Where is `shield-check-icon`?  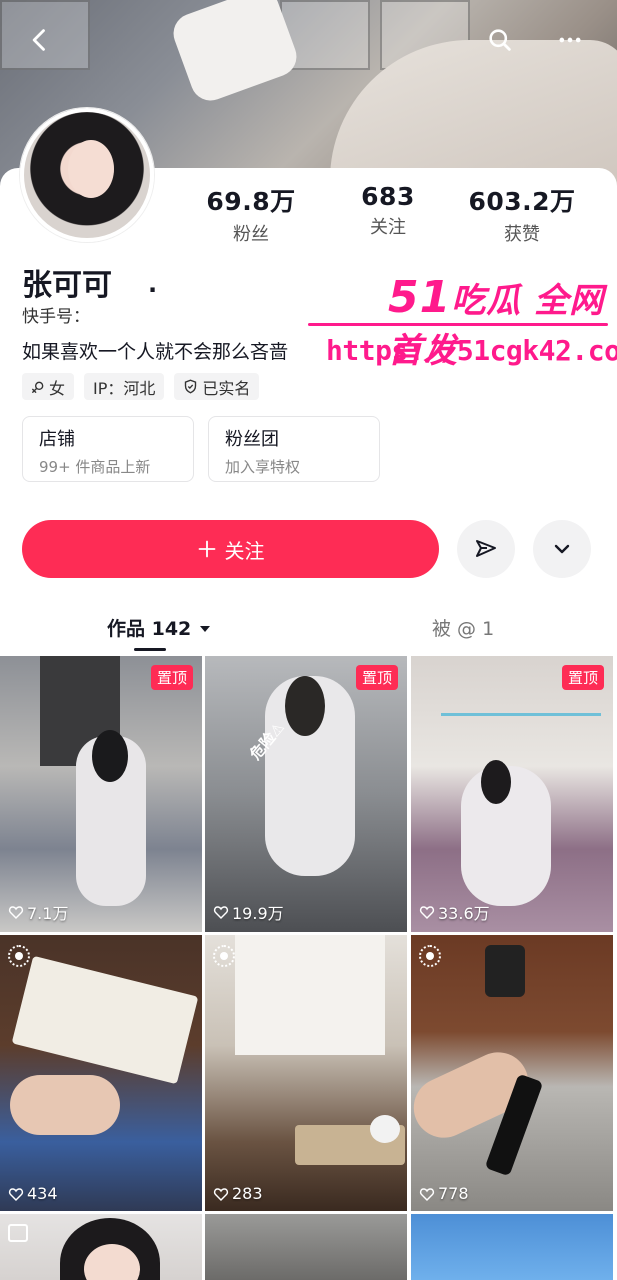
shield-check-icon is located at coordinates (191, 386).